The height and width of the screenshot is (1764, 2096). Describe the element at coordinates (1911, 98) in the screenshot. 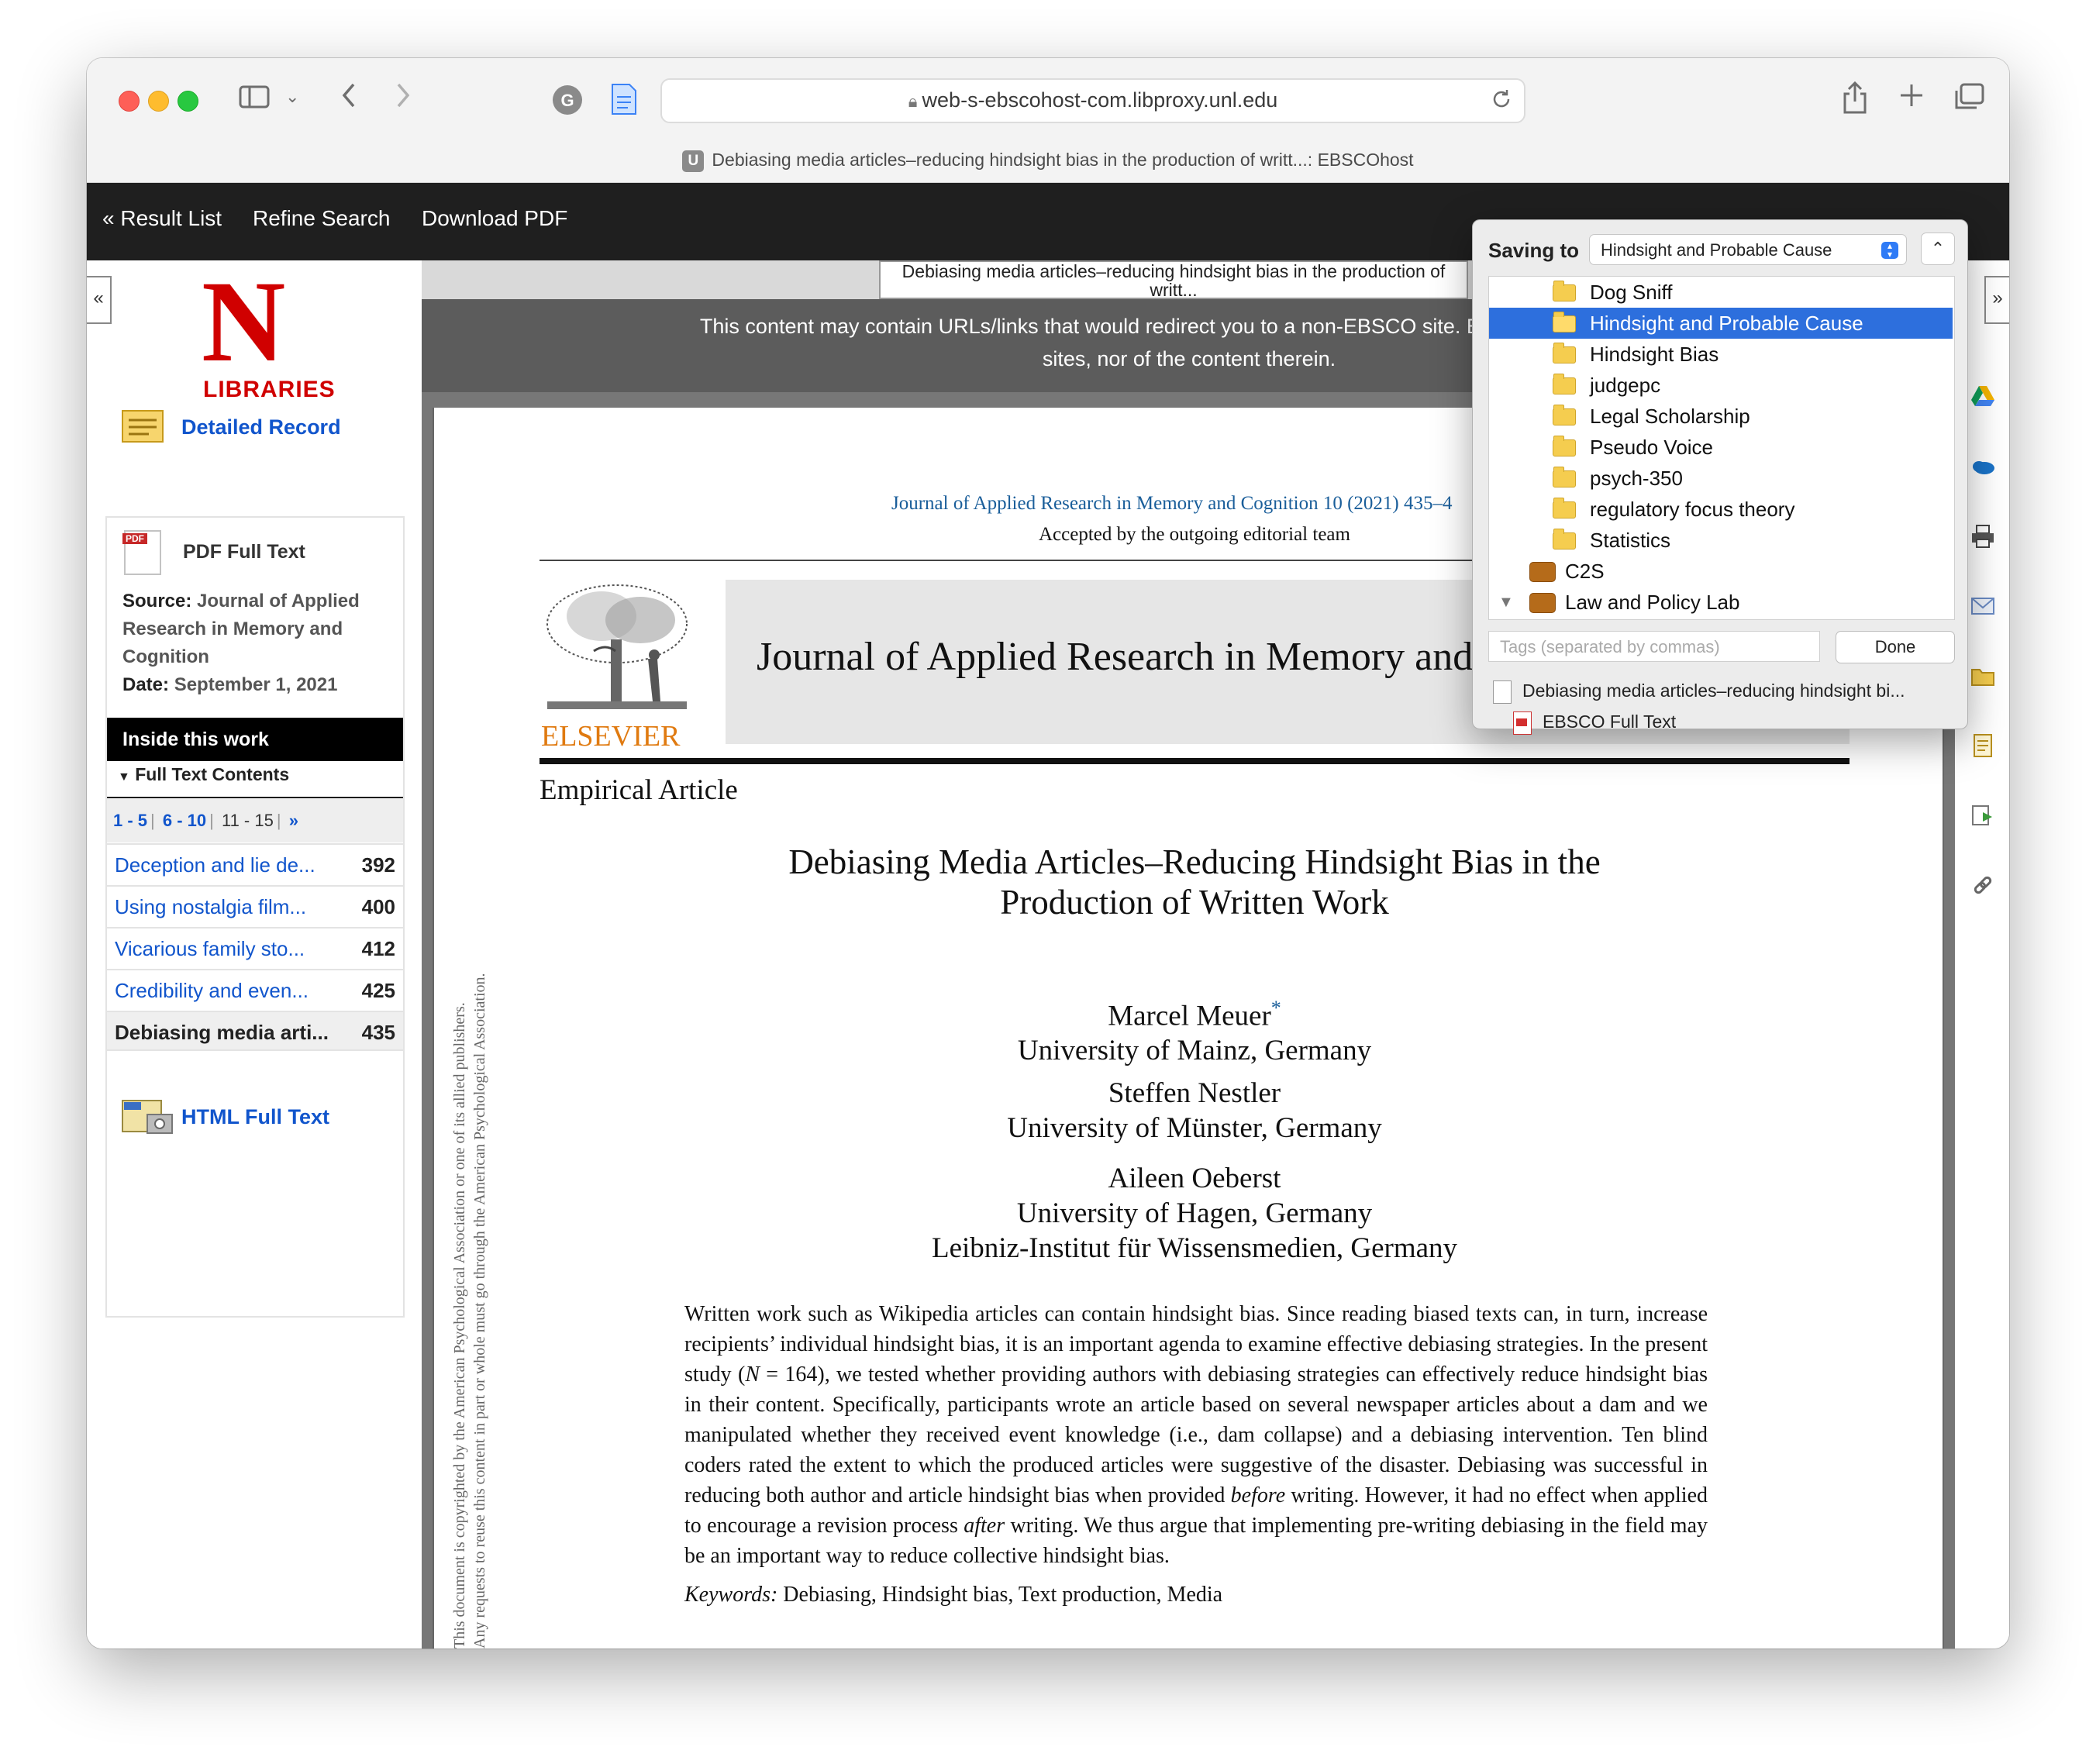

I see `new-tab-icon` at that location.